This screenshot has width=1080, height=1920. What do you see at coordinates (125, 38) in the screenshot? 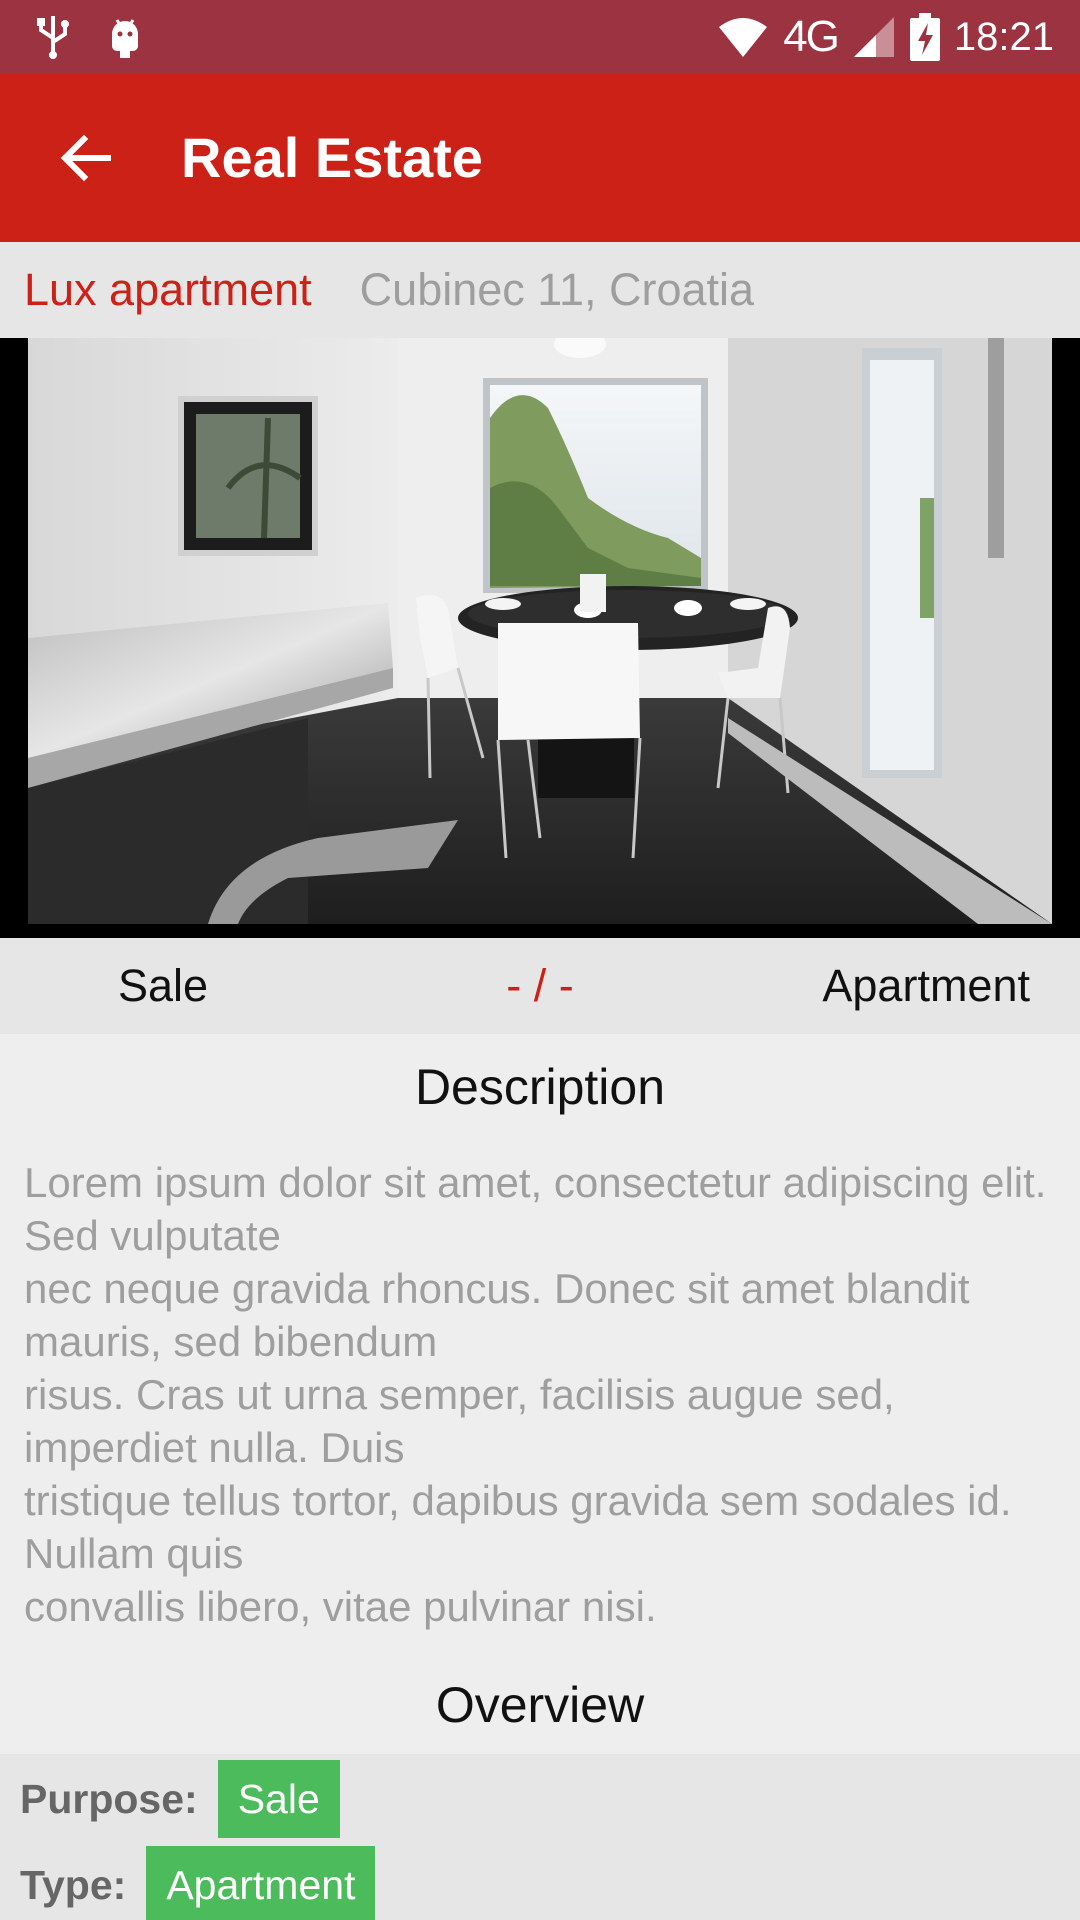
I see `android-icon` at bounding box center [125, 38].